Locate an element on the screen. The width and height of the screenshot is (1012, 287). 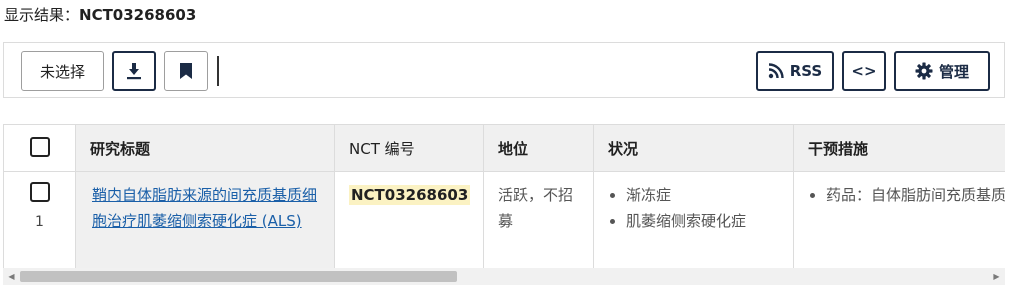
condition-item: 渐冻症 is located at coordinates (702, 195).